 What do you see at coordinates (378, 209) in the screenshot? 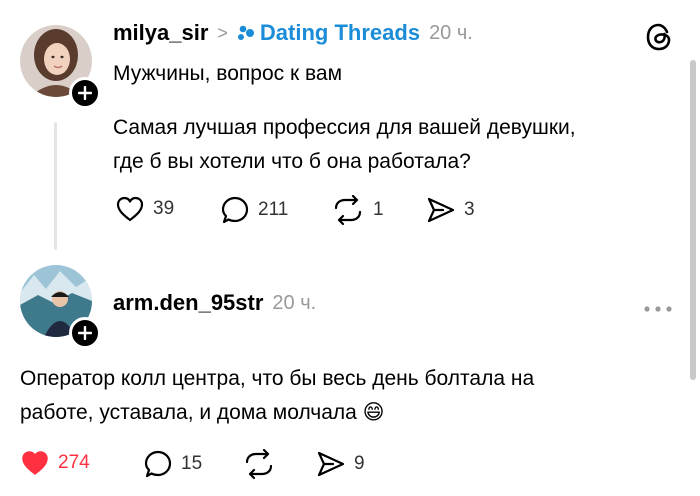
I see `post-repost-count: 1` at bounding box center [378, 209].